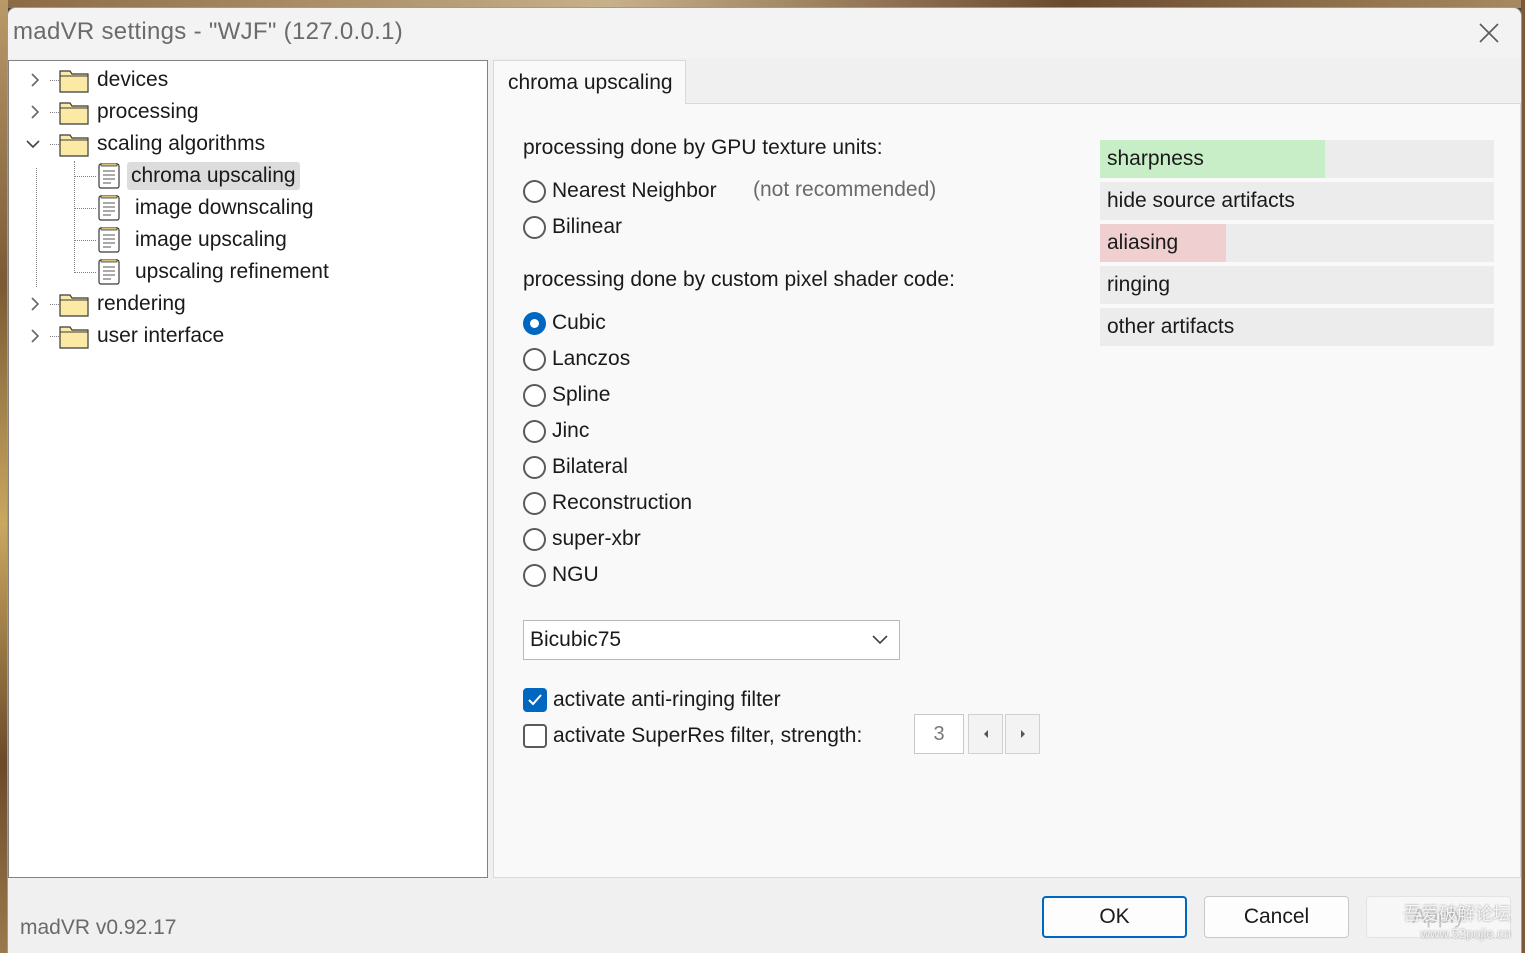  I want to click on ringing-meter: ringing, so click(1297, 285).